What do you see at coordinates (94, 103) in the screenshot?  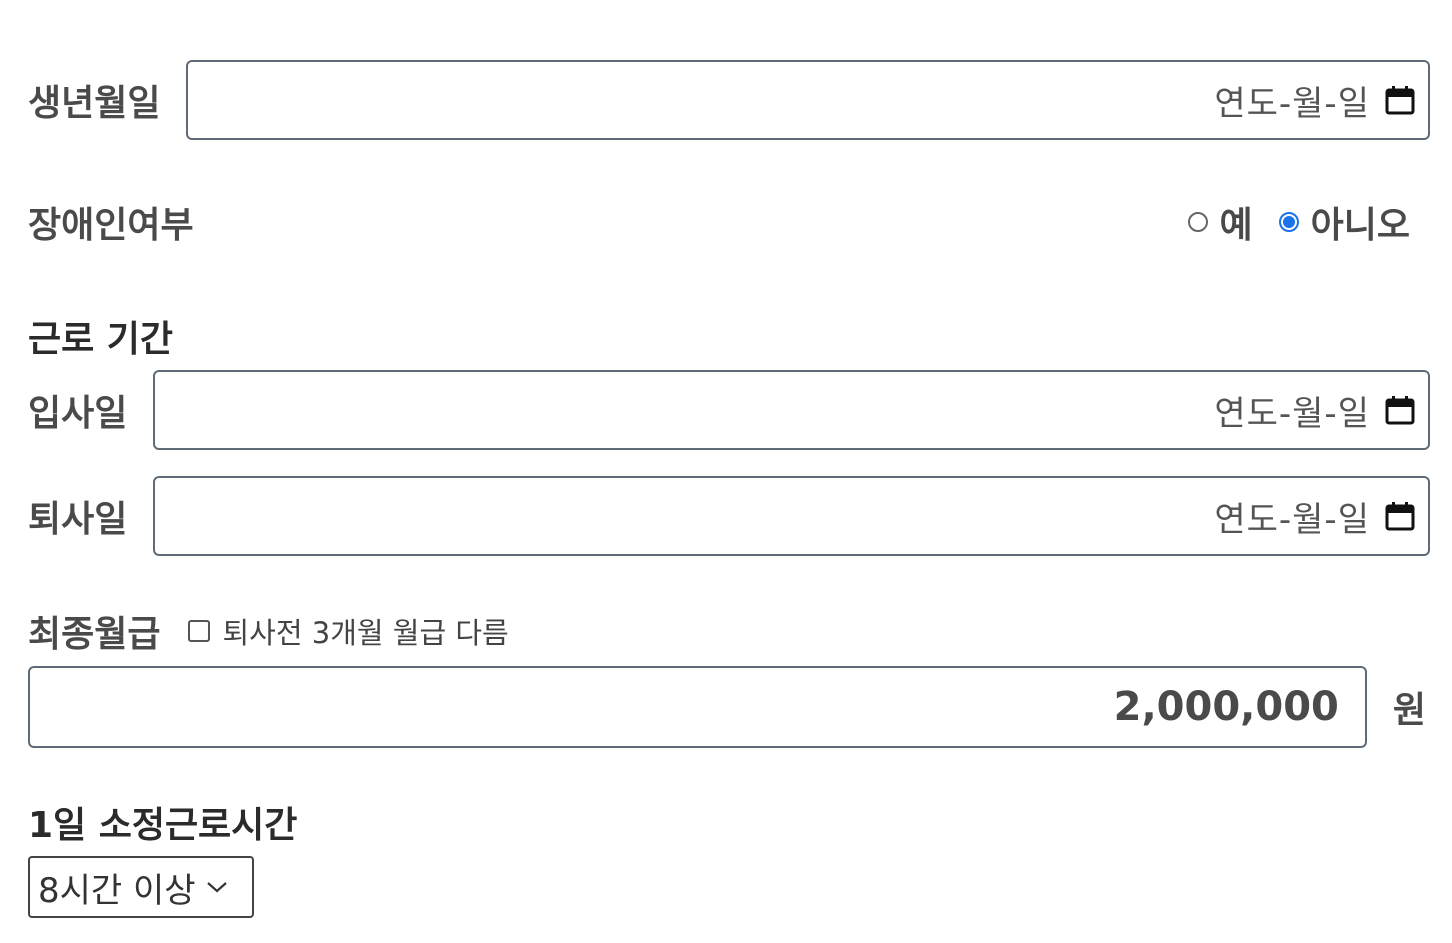 I see `birth-label: 생년월일` at bounding box center [94, 103].